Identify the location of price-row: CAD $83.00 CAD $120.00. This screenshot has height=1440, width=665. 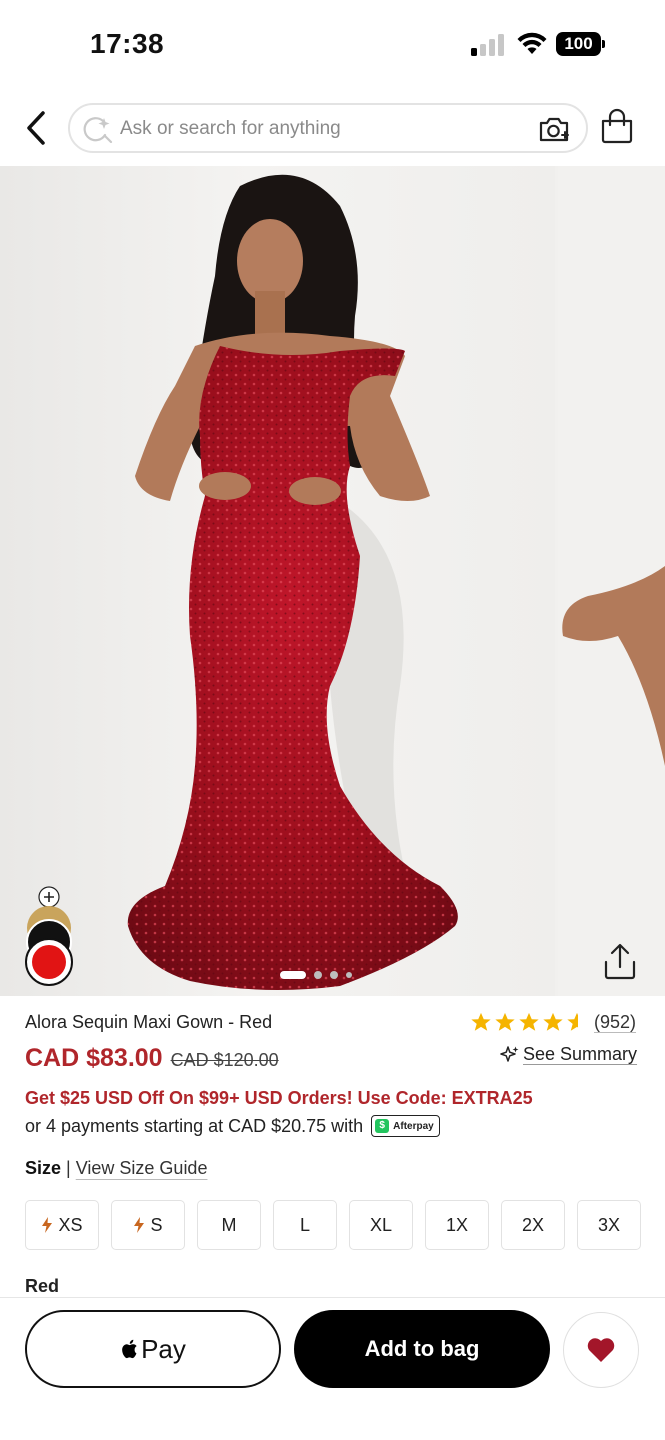
(152, 1058).